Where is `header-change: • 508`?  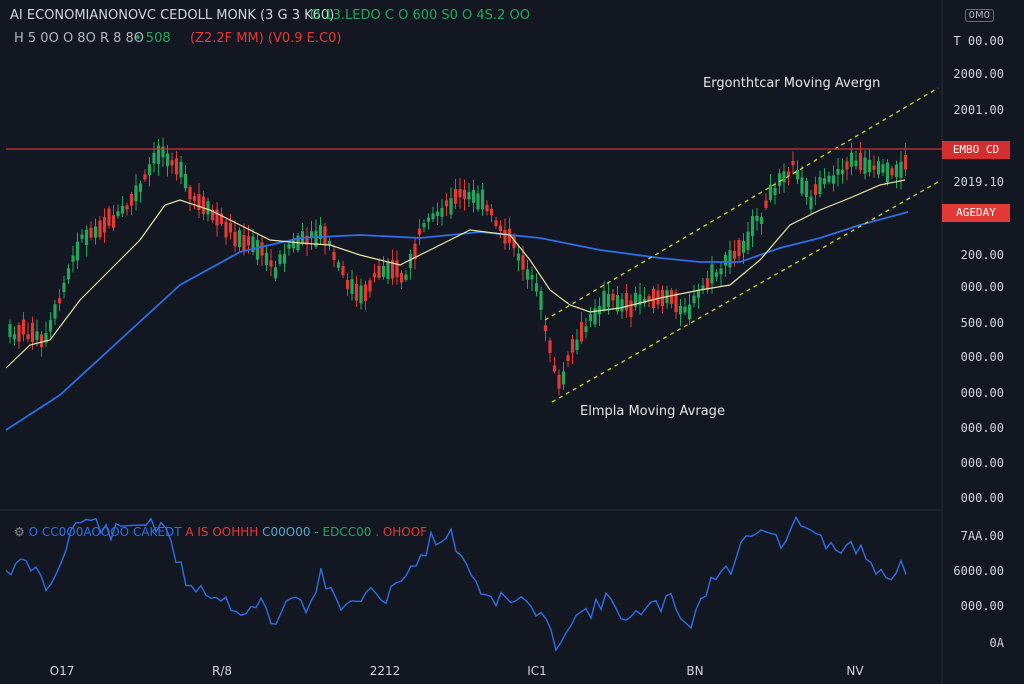
header-change: • 508 is located at coordinates (152, 38).